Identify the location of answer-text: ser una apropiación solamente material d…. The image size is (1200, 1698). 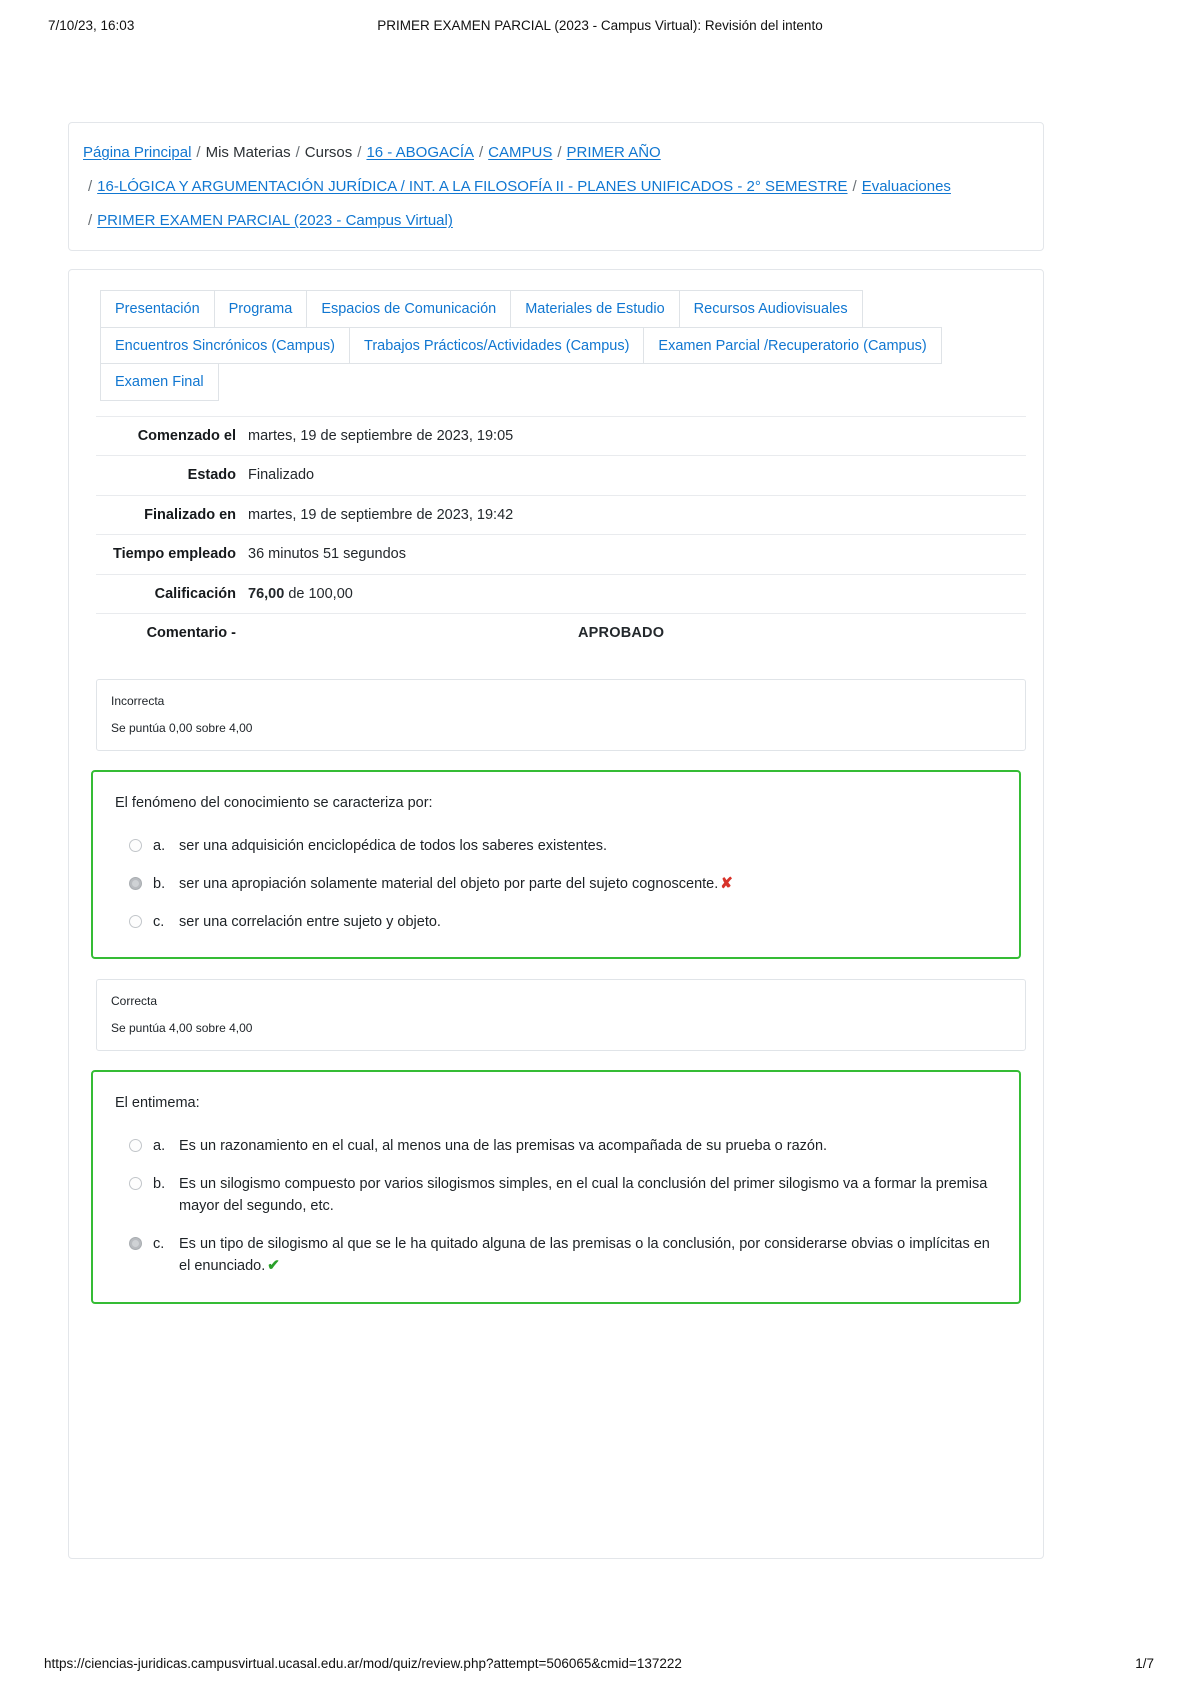
(588, 884).